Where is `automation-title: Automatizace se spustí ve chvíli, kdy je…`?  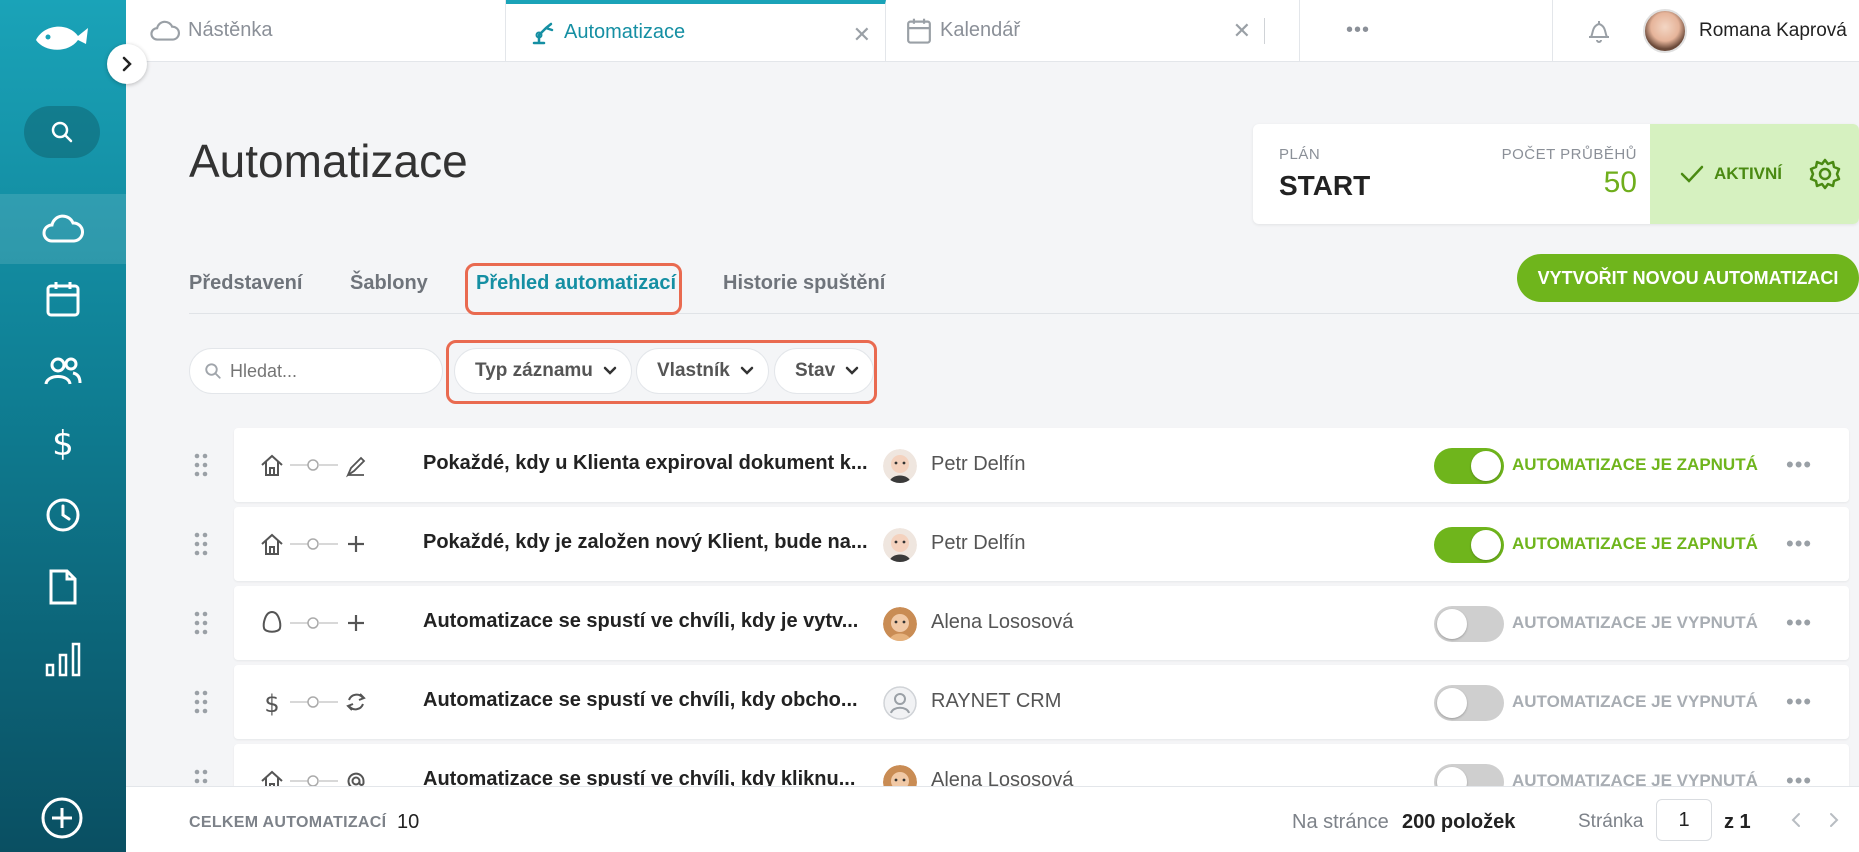
automation-title: Automatizace se spustí ve chvíli, kdy je… is located at coordinates (640, 621).